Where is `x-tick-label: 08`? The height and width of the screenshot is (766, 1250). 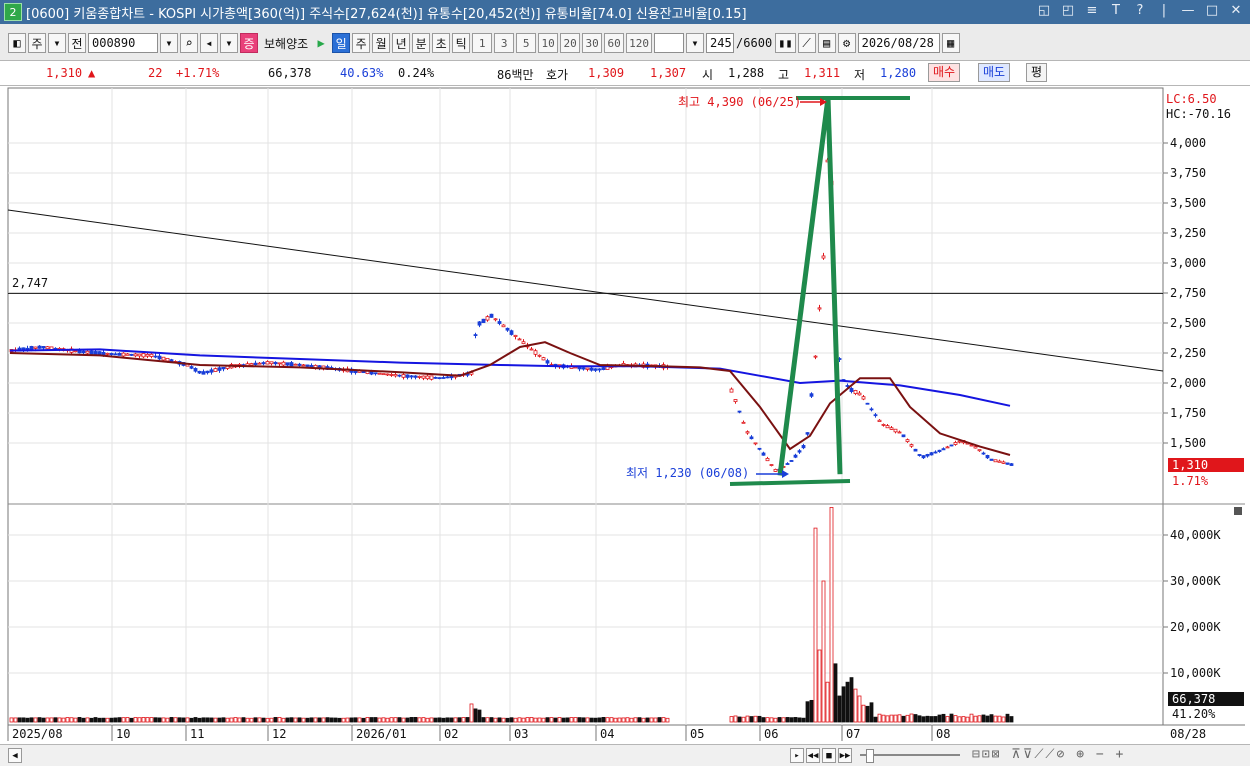
x-tick-label: 08 is located at coordinates (943, 734).